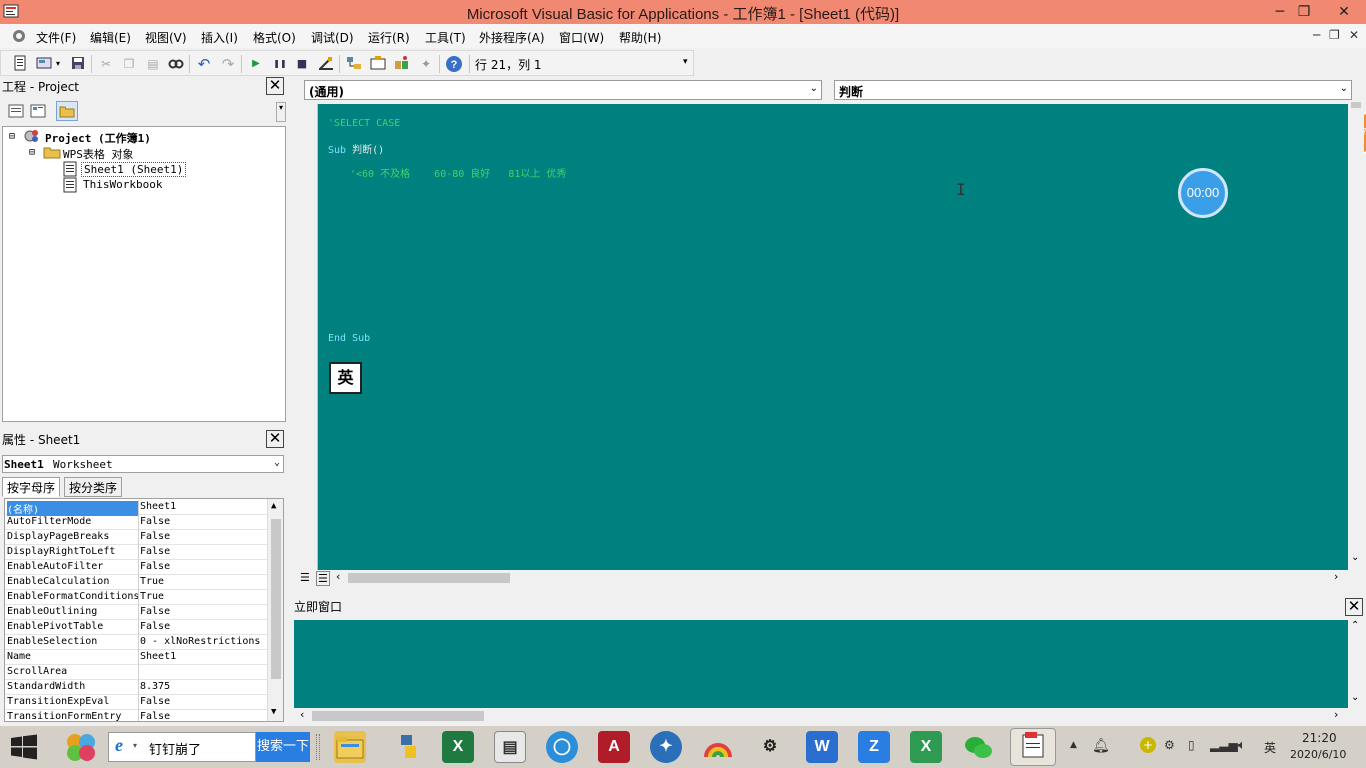 This screenshot has width=1366, height=768. I want to click on mdi-close-button: ✕, so click(1354, 35).